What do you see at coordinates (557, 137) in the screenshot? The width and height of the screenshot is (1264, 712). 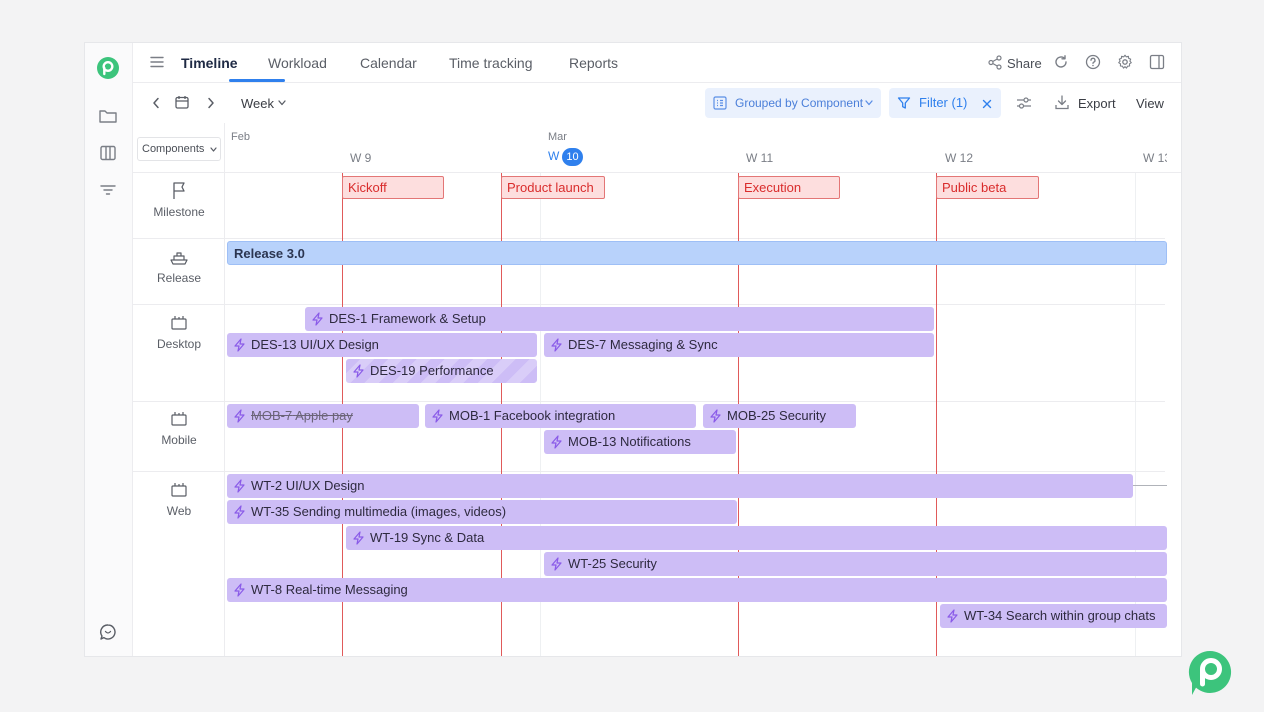 I see `month-label: Mar` at bounding box center [557, 137].